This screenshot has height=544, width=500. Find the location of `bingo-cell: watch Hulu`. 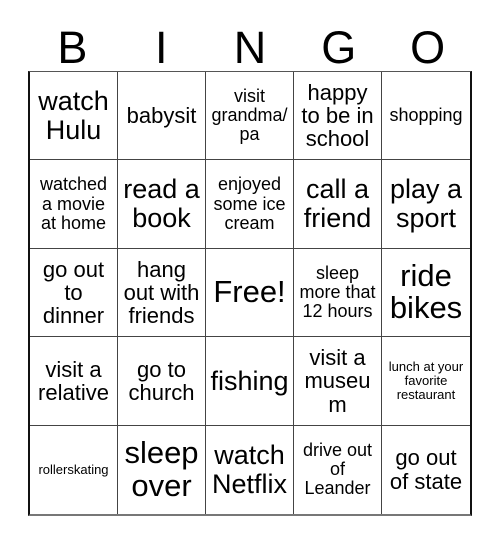

bingo-cell: watch Hulu is located at coordinates (74, 116).